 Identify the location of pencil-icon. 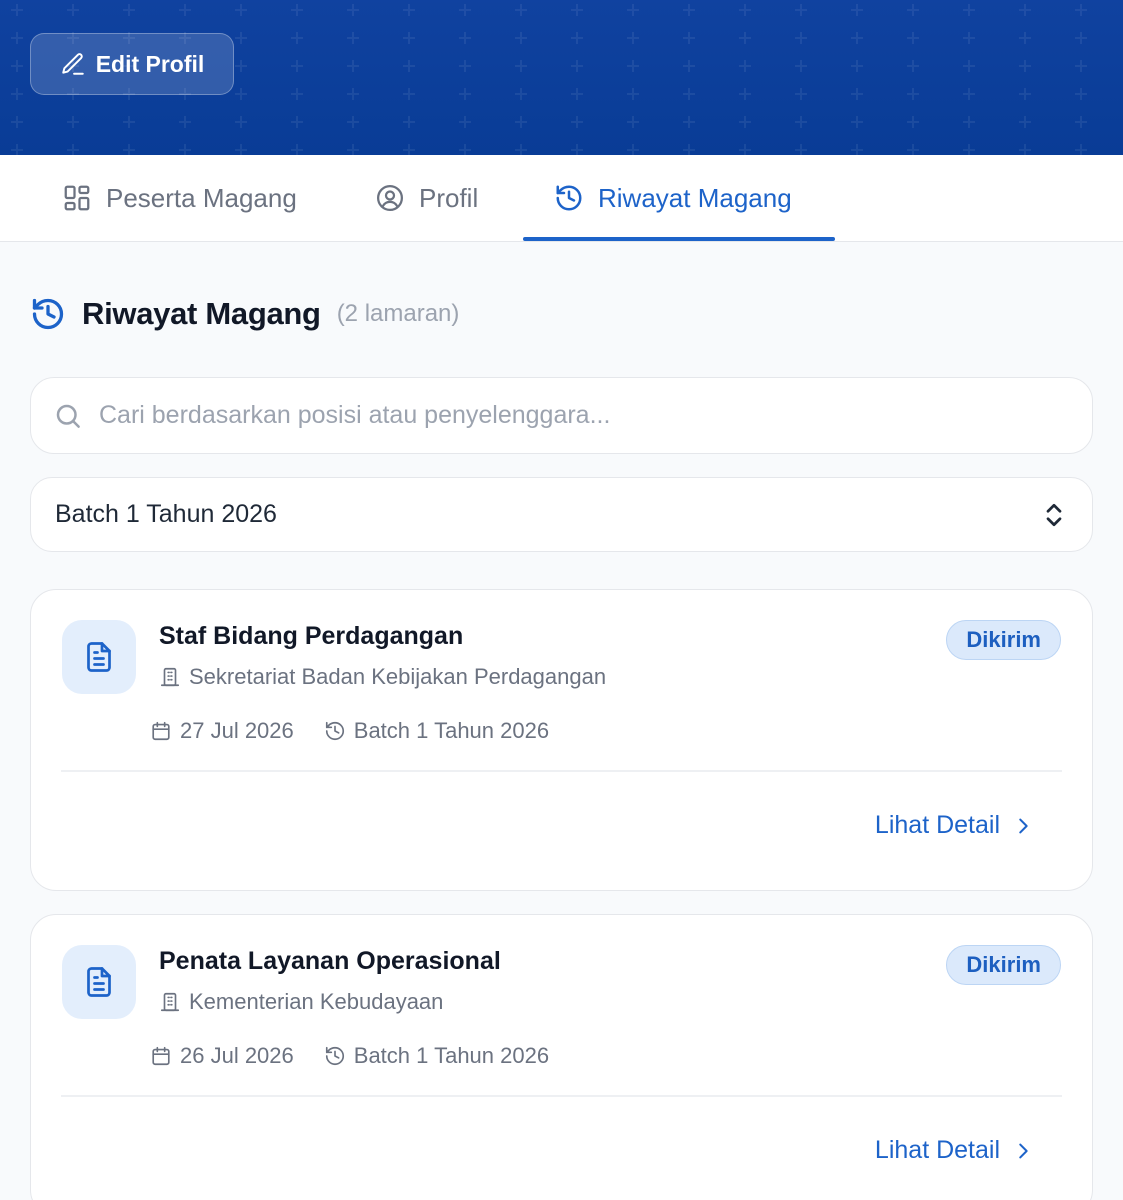
(72, 64).